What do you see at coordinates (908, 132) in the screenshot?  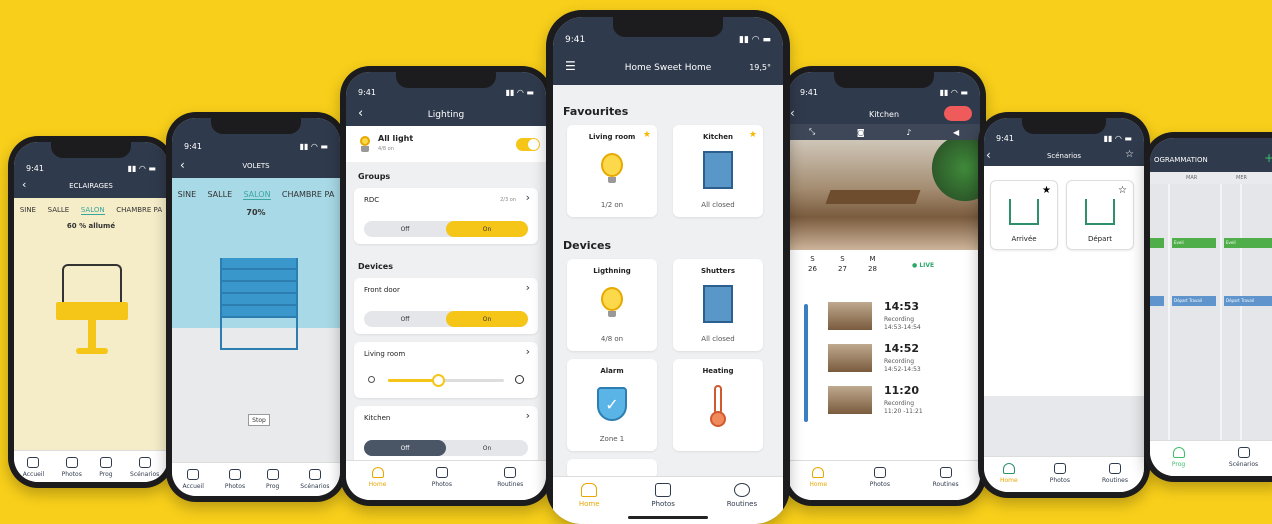 I see `mic-icon: ♪` at bounding box center [908, 132].